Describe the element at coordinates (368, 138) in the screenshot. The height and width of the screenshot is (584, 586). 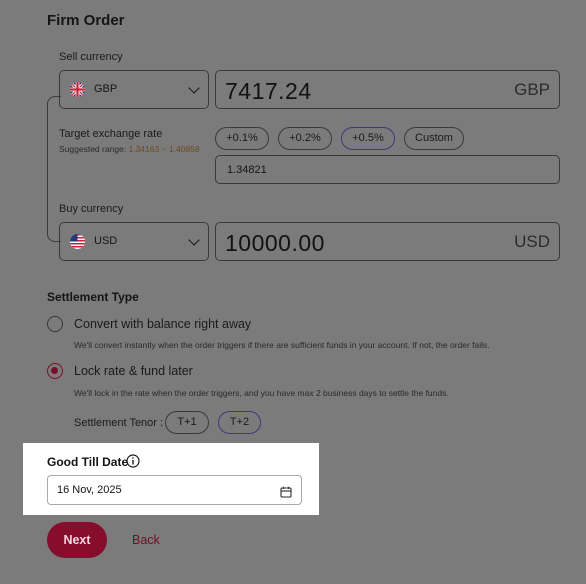
I see `rate-pill-0-5: +0.5%` at that location.